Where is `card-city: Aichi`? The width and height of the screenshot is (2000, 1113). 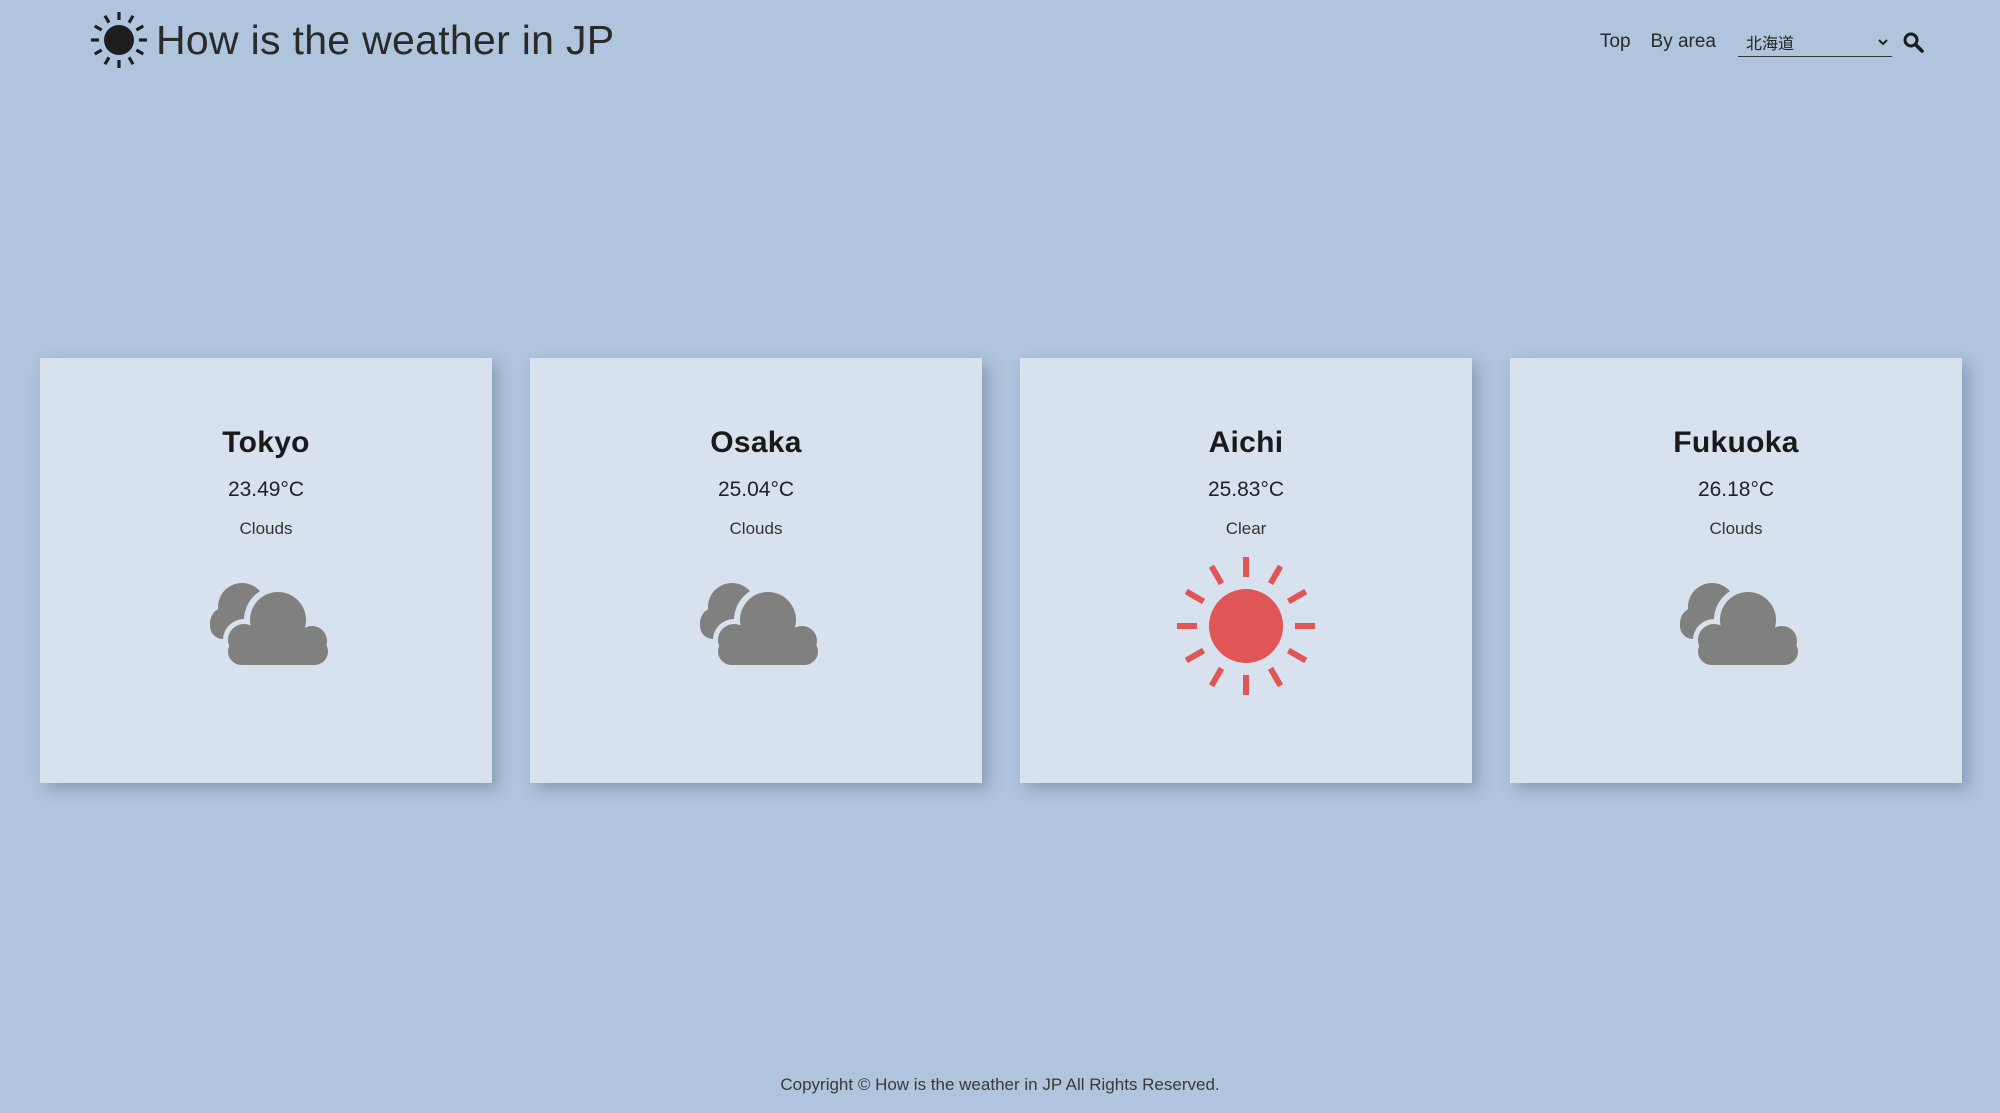 card-city: Aichi is located at coordinates (1246, 442).